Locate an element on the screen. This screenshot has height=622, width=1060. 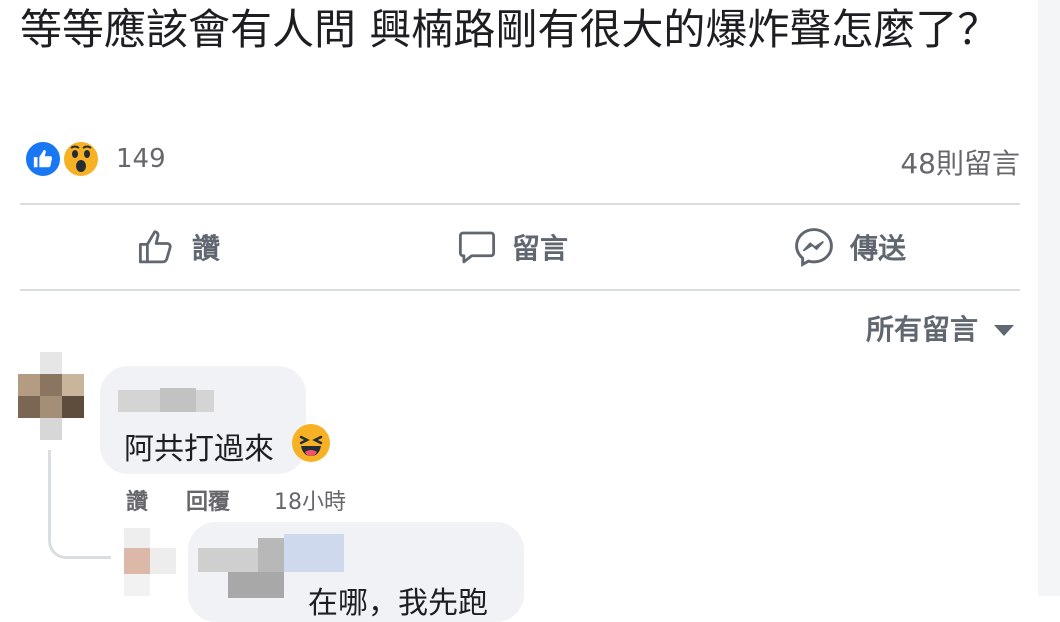
blurred-username is located at coordinates (228, 560).